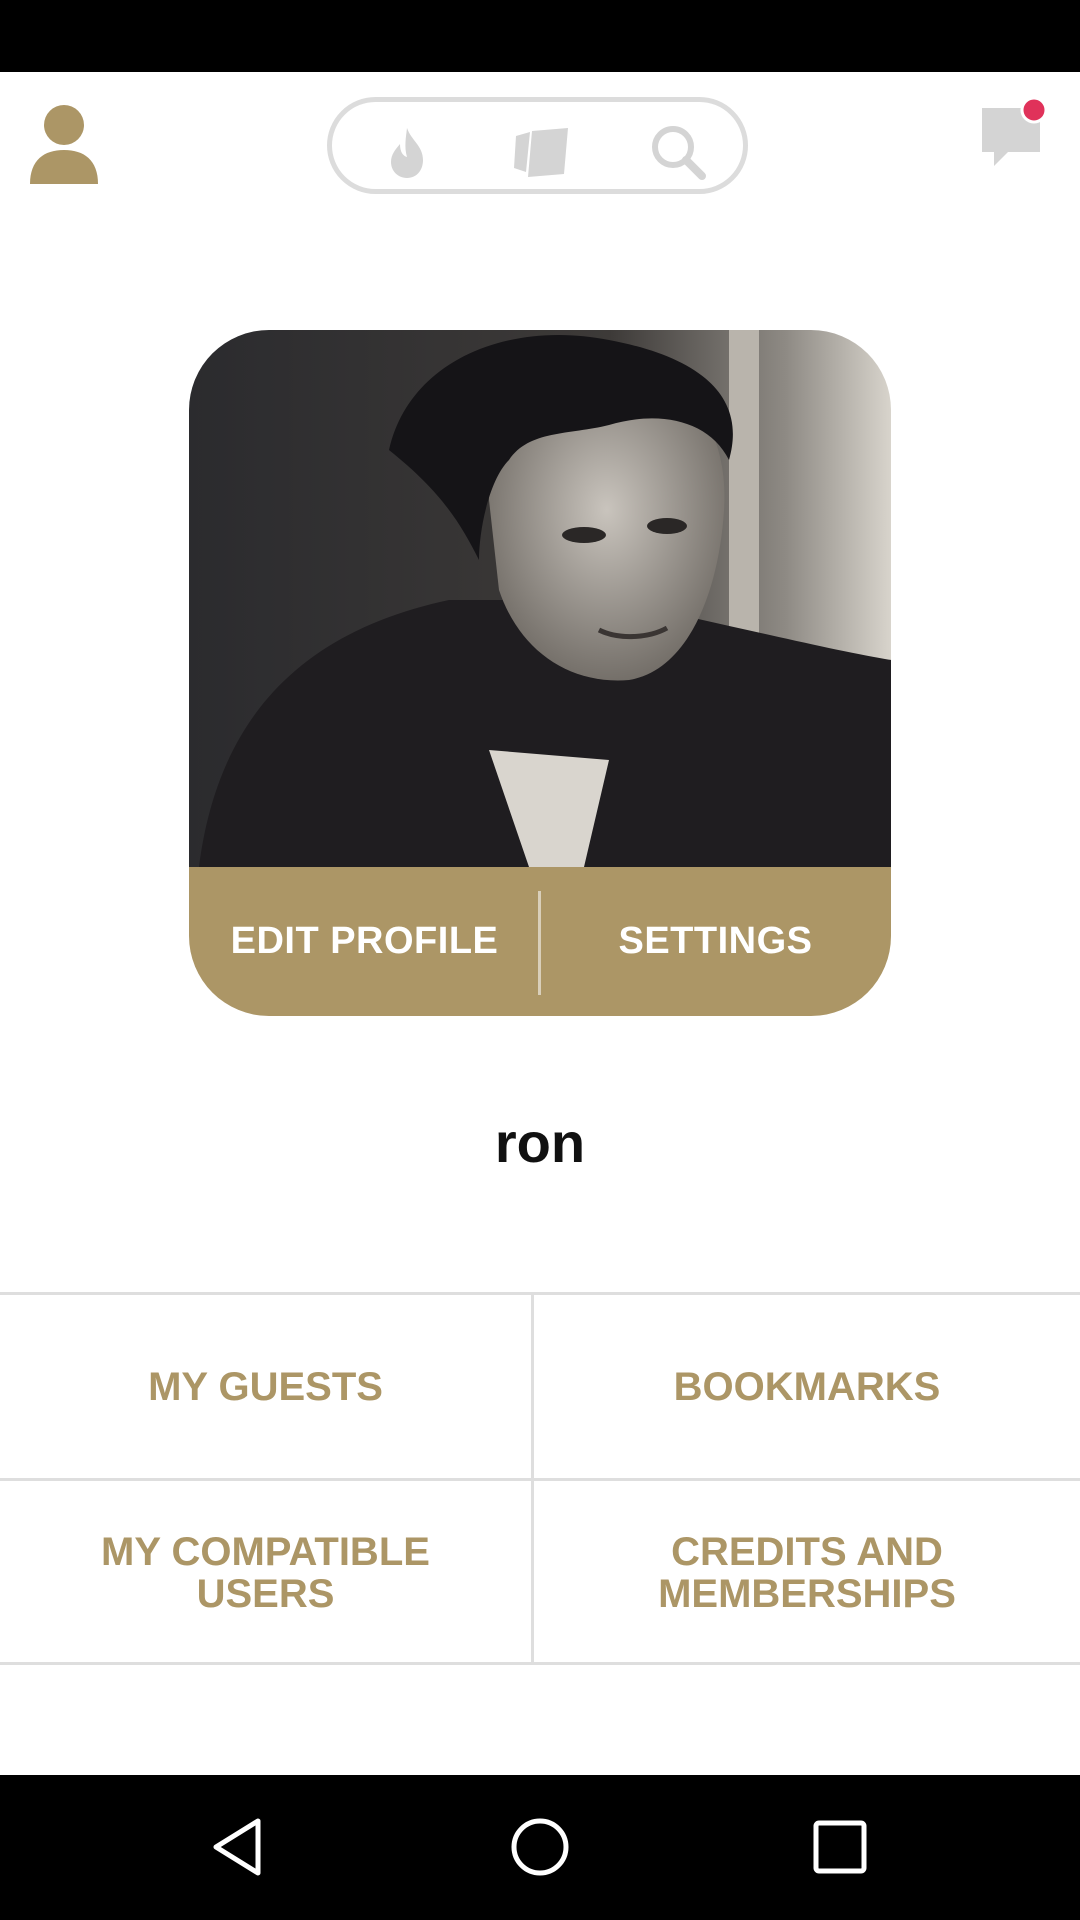  I want to click on settings-button: SETTINGS, so click(715, 941).